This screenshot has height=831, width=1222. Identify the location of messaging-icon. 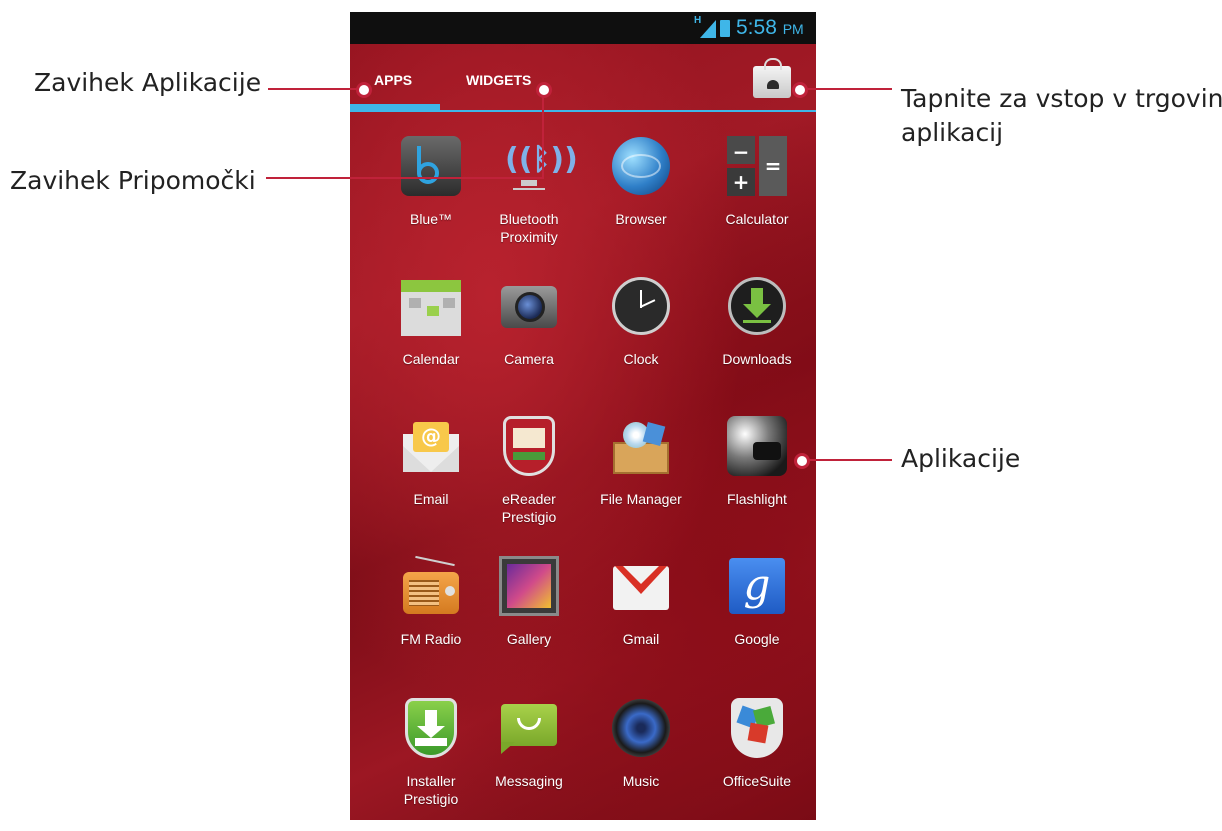
(529, 728).